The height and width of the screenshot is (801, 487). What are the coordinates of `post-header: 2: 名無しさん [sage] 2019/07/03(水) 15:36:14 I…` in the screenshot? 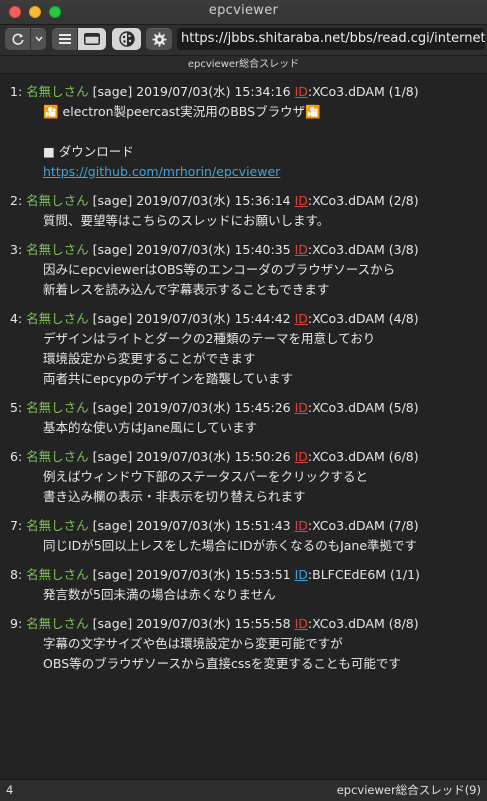 It's located at (248, 201).